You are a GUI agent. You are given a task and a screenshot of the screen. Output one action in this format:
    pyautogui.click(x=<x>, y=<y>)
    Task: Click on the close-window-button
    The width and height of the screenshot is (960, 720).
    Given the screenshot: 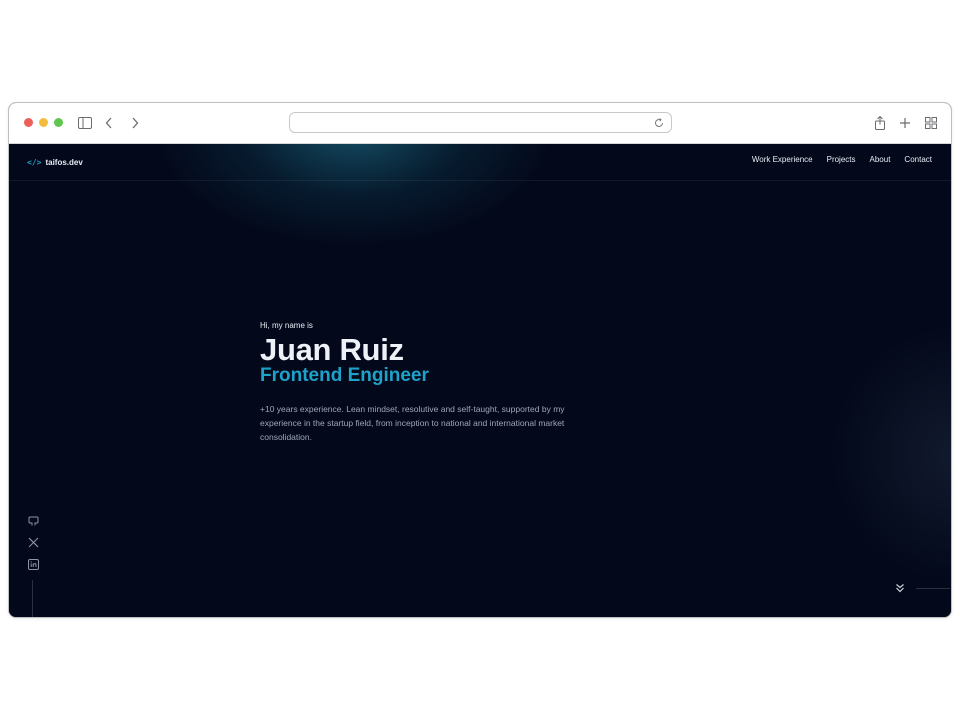 What is the action you would take?
    pyautogui.click(x=28, y=122)
    